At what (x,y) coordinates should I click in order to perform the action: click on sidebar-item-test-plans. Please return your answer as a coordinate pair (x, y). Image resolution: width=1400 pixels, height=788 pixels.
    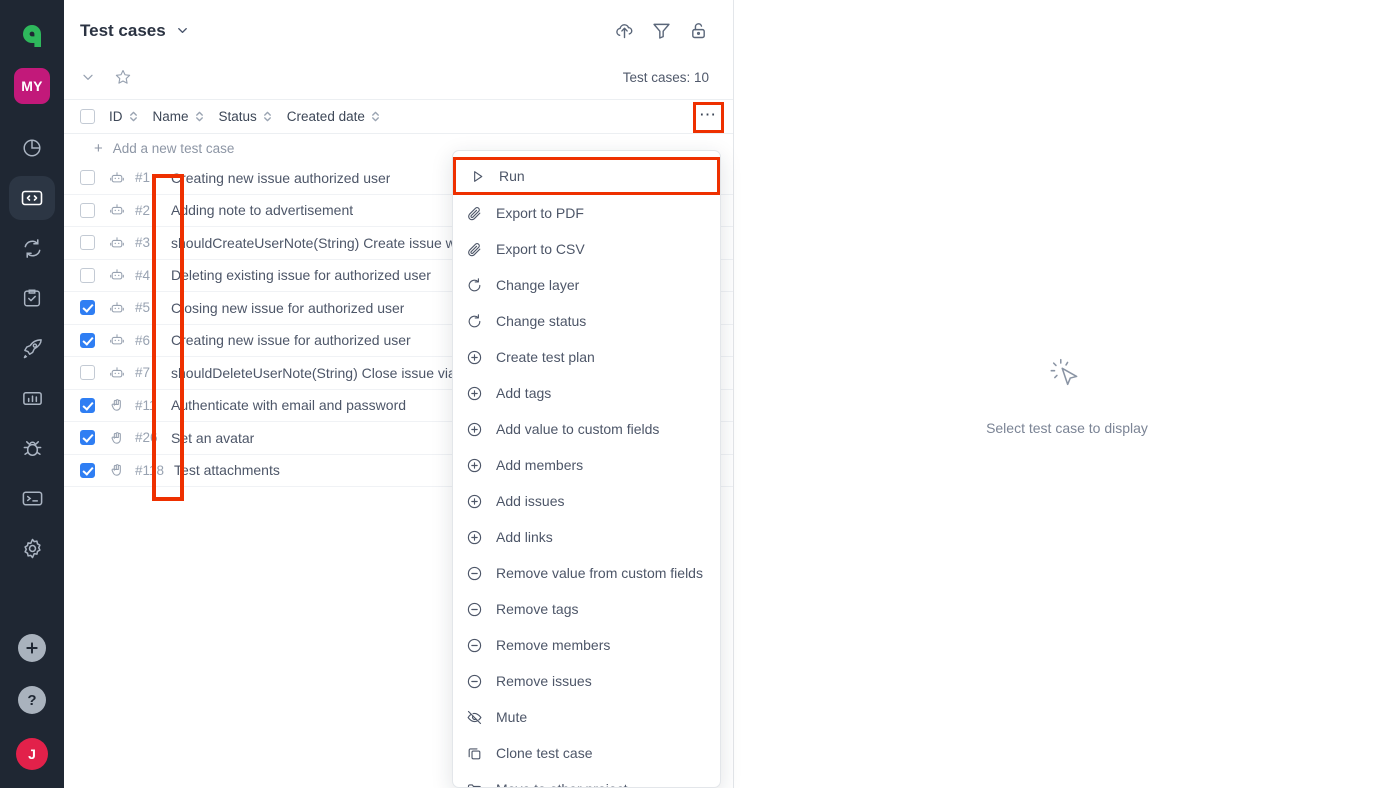
    Looking at the image, I should click on (32, 298).